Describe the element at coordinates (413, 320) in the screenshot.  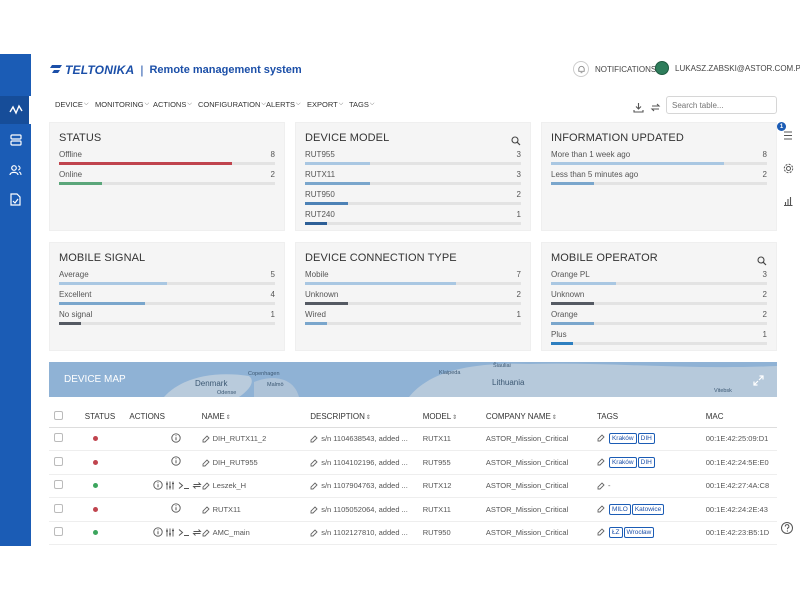
I see `stat-row: Wired 1` at that location.